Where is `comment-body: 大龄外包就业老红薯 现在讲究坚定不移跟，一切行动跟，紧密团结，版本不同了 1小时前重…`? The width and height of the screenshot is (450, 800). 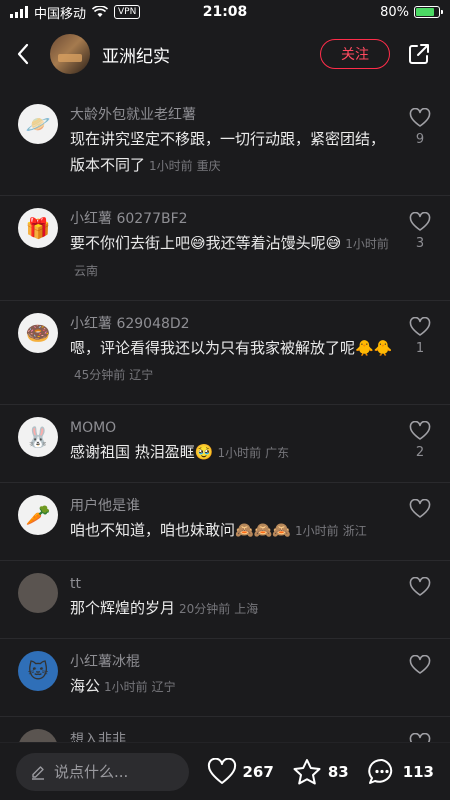 comment-body: 大龄外包就业老红薯 现在讲究坚定不移跟，一切行动跟，紧密团结，版本不同了 1小时前重… is located at coordinates (234, 141).